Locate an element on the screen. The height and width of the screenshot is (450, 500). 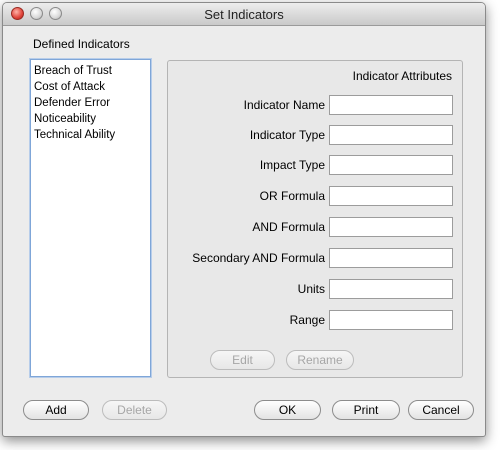
cancel-button: Cancel is located at coordinates (441, 410).